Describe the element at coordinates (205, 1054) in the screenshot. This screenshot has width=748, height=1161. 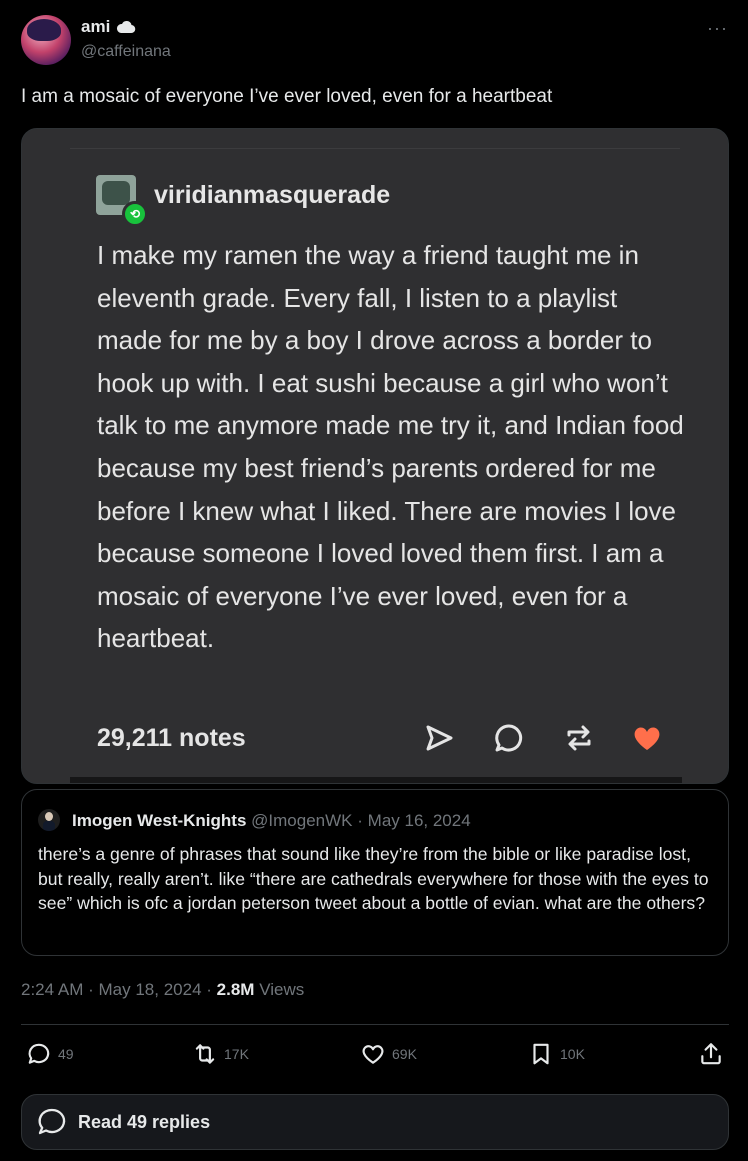
I see `repost-icon` at that location.